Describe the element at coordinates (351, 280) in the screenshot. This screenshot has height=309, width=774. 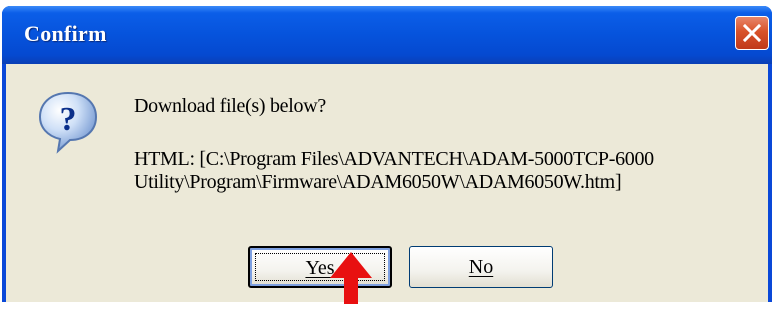
I see `annotation-arrow-icon` at that location.